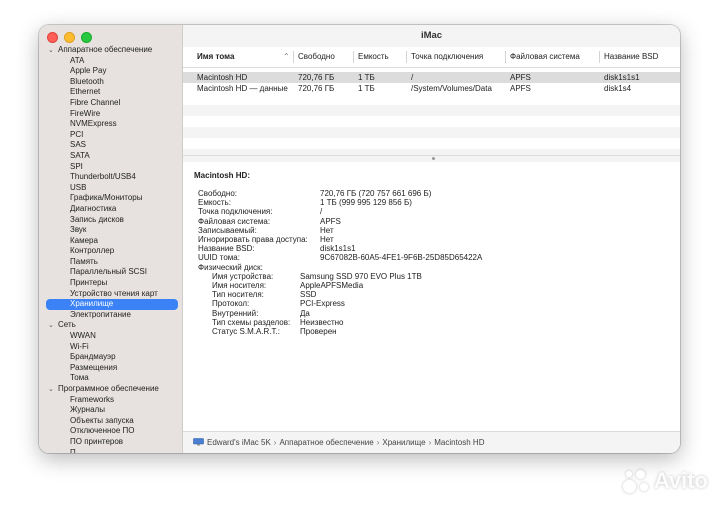 This screenshot has height=505, width=720. Describe the element at coordinates (110, 220) in the screenshot. I see `sidebar-item: Запись дисков` at that location.